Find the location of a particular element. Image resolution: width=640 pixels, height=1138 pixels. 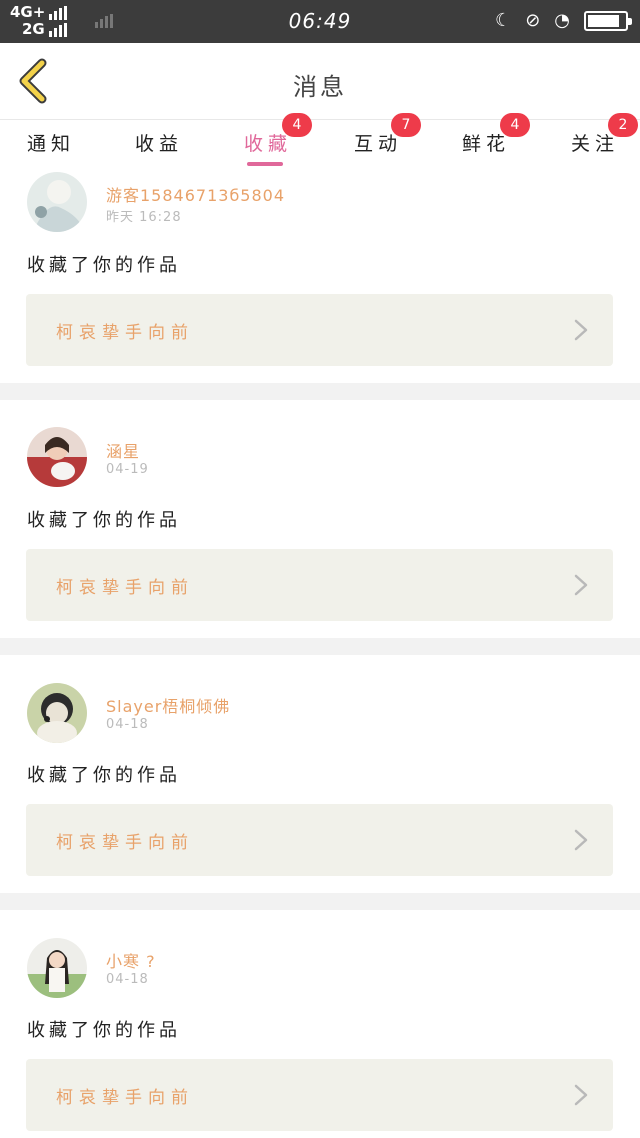

username: 小寒 ? is located at coordinates (131, 960).